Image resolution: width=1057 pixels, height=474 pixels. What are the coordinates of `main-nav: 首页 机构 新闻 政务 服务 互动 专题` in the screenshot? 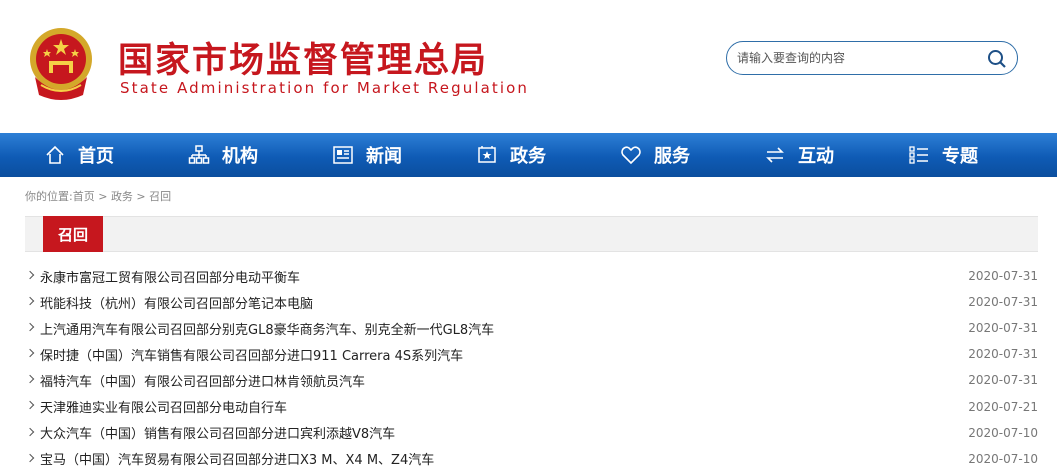 It's located at (528, 155).